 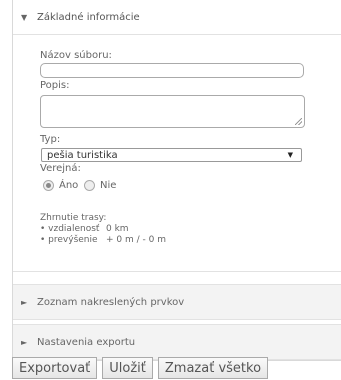 I want to click on public-no-option: Nie, so click(x=100, y=185).